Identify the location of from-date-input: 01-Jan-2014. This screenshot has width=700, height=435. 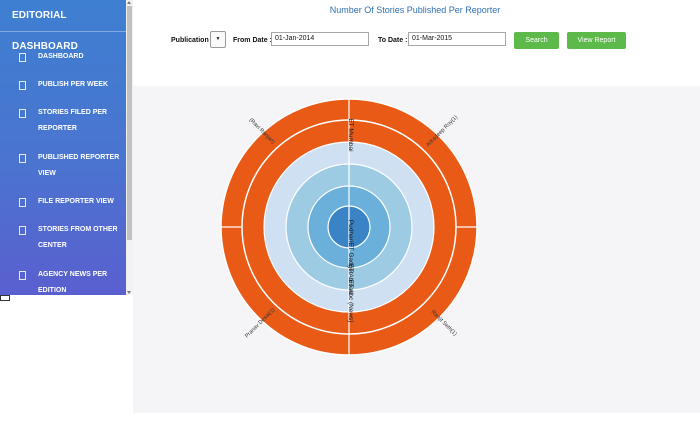
(320, 39).